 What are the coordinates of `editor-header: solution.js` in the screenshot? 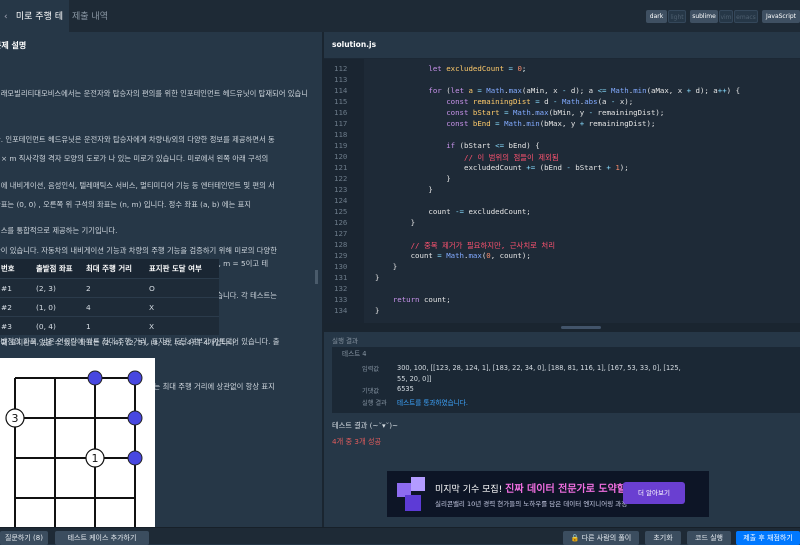 It's located at (562, 45).